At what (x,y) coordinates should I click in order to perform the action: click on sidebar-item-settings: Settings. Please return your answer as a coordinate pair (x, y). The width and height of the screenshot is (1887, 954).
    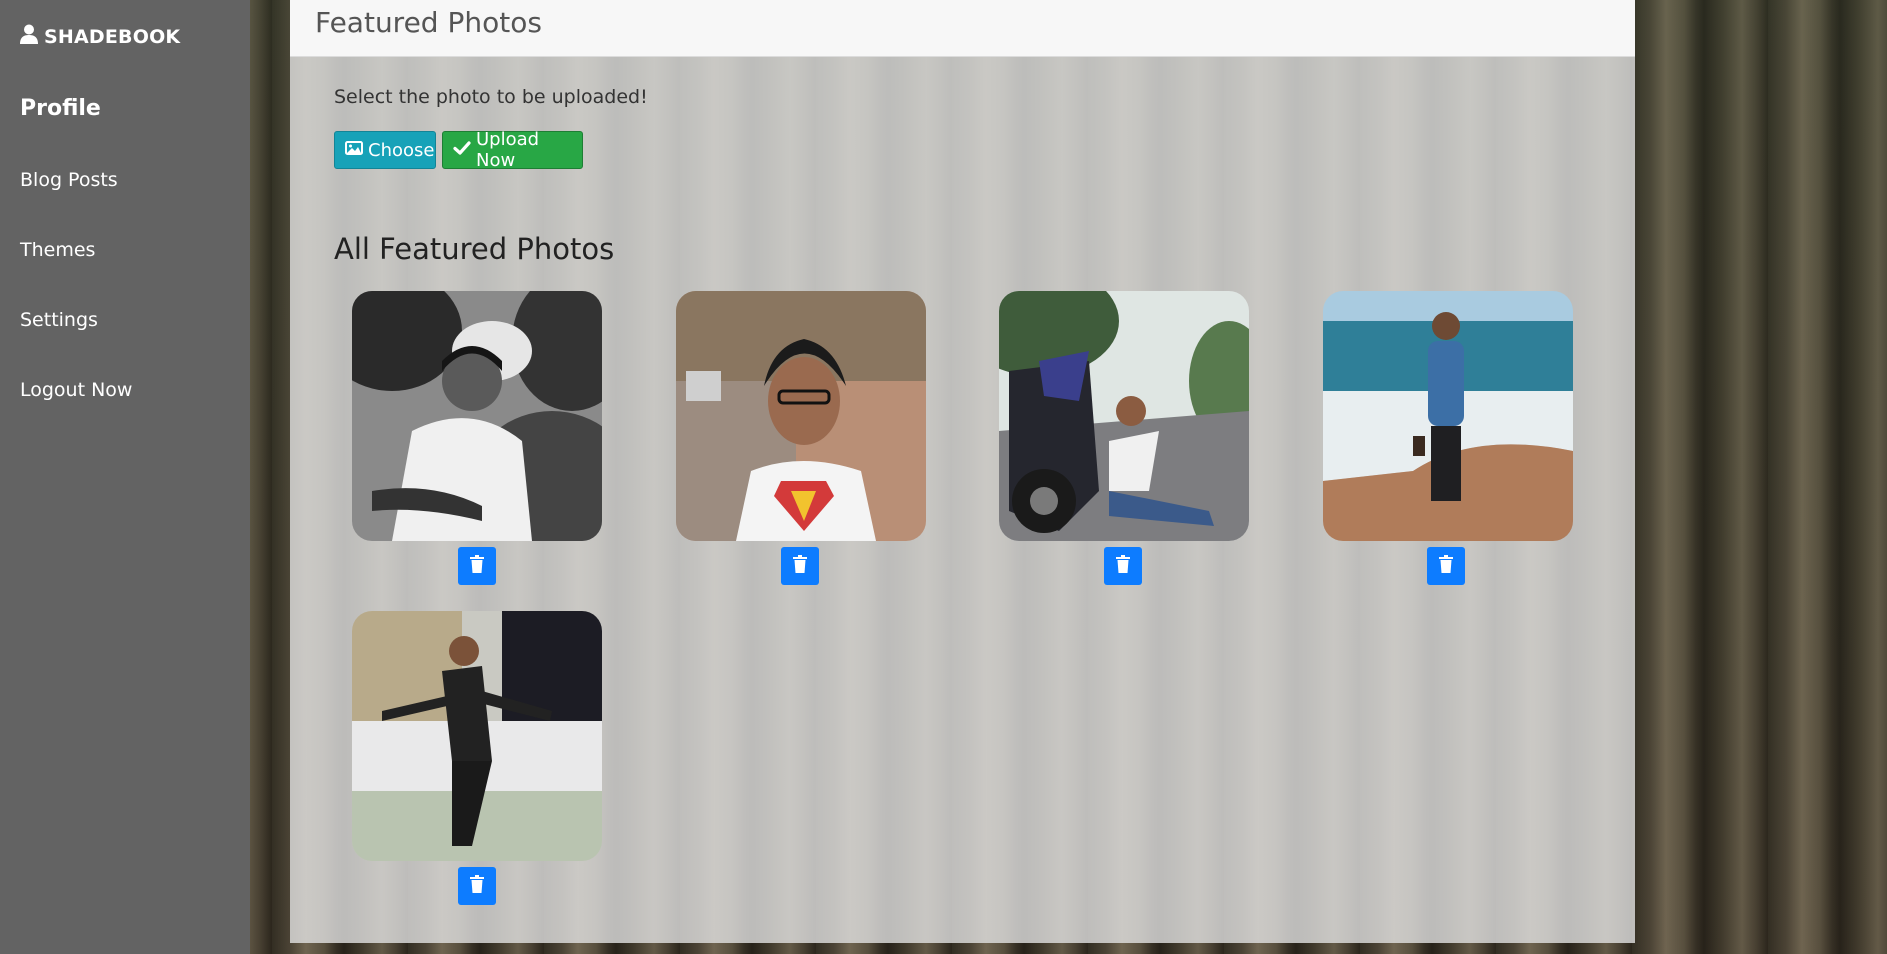
    Looking at the image, I should click on (59, 320).